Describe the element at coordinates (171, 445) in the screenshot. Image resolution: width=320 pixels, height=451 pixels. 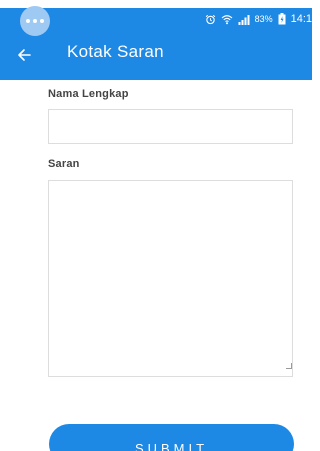
I see `submit-label: SUBMIT` at that location.